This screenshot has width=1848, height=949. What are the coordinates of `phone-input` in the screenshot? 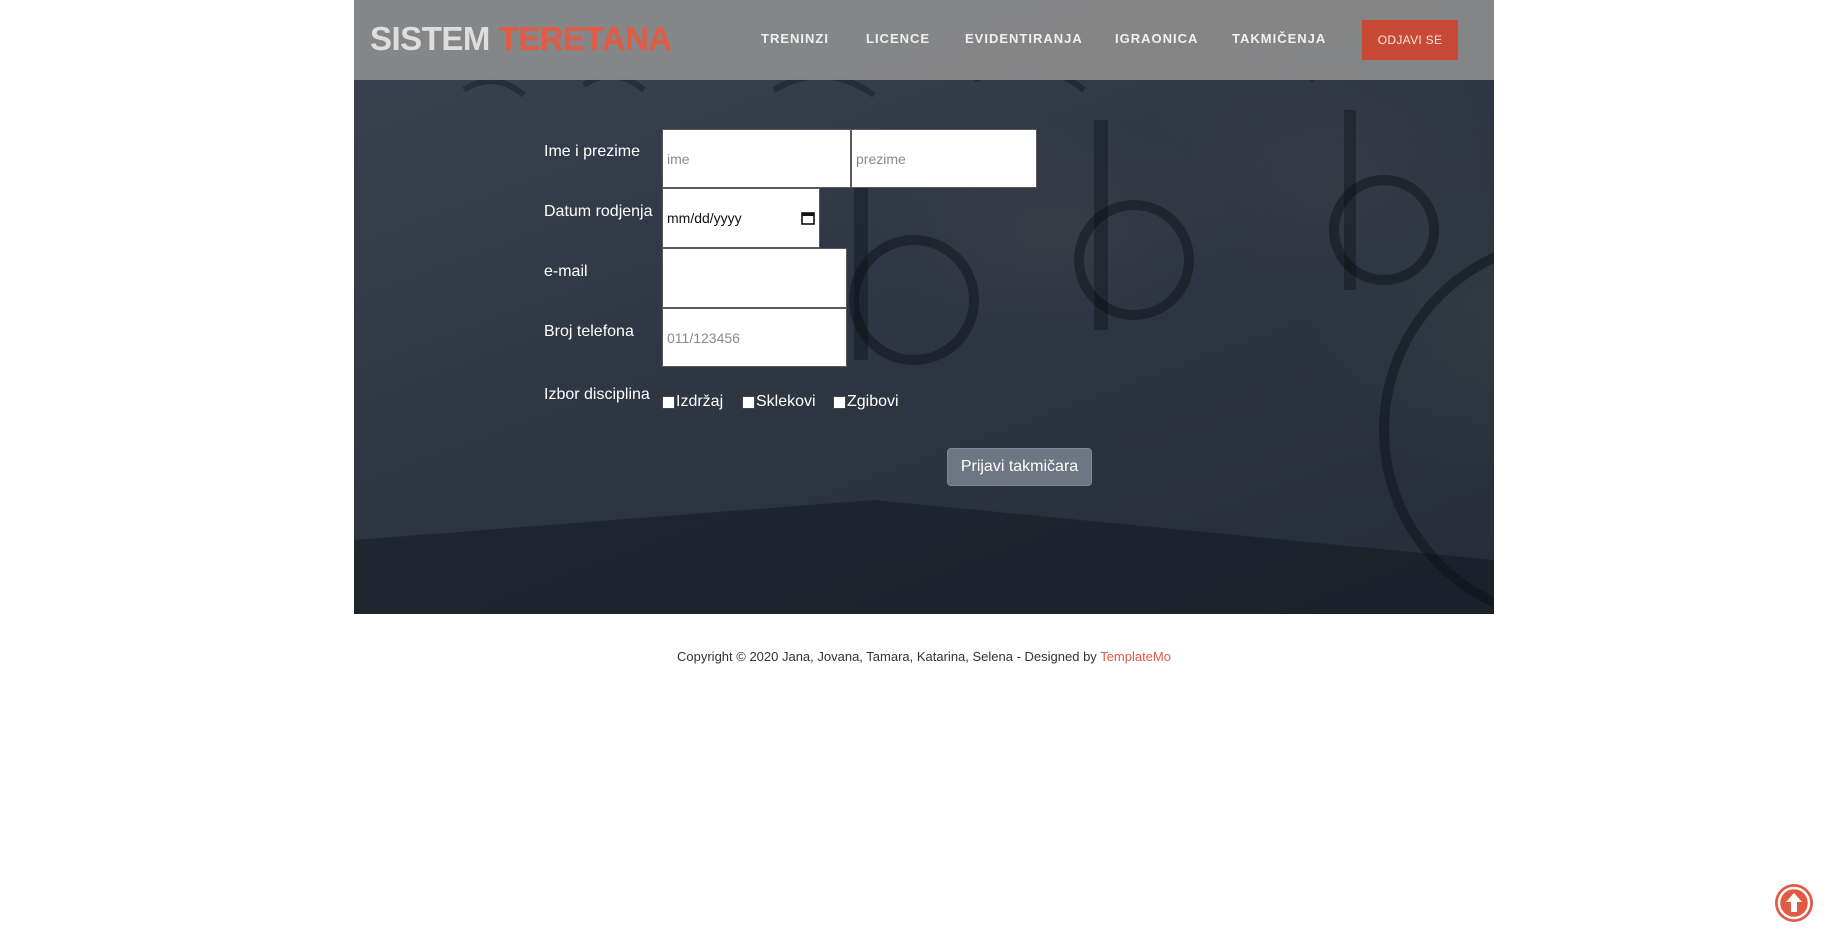 It's located at (754, 337).